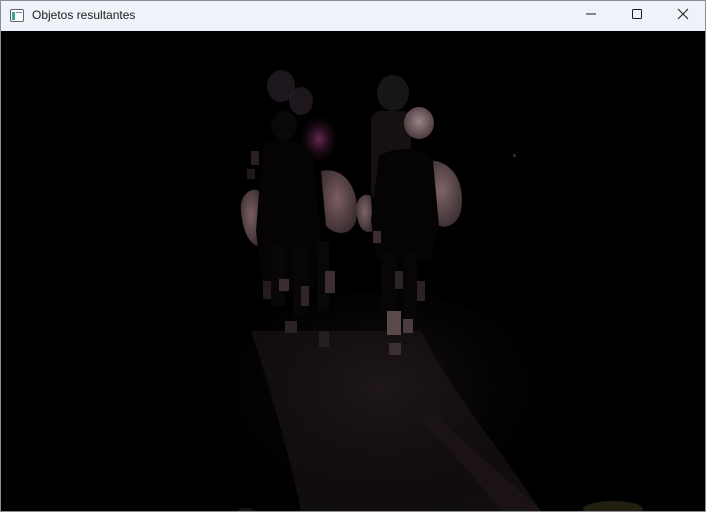  Describe the element at coordinates (84, 15) in the screenshot. I see `window-title: Objetos resultantes` at that location.